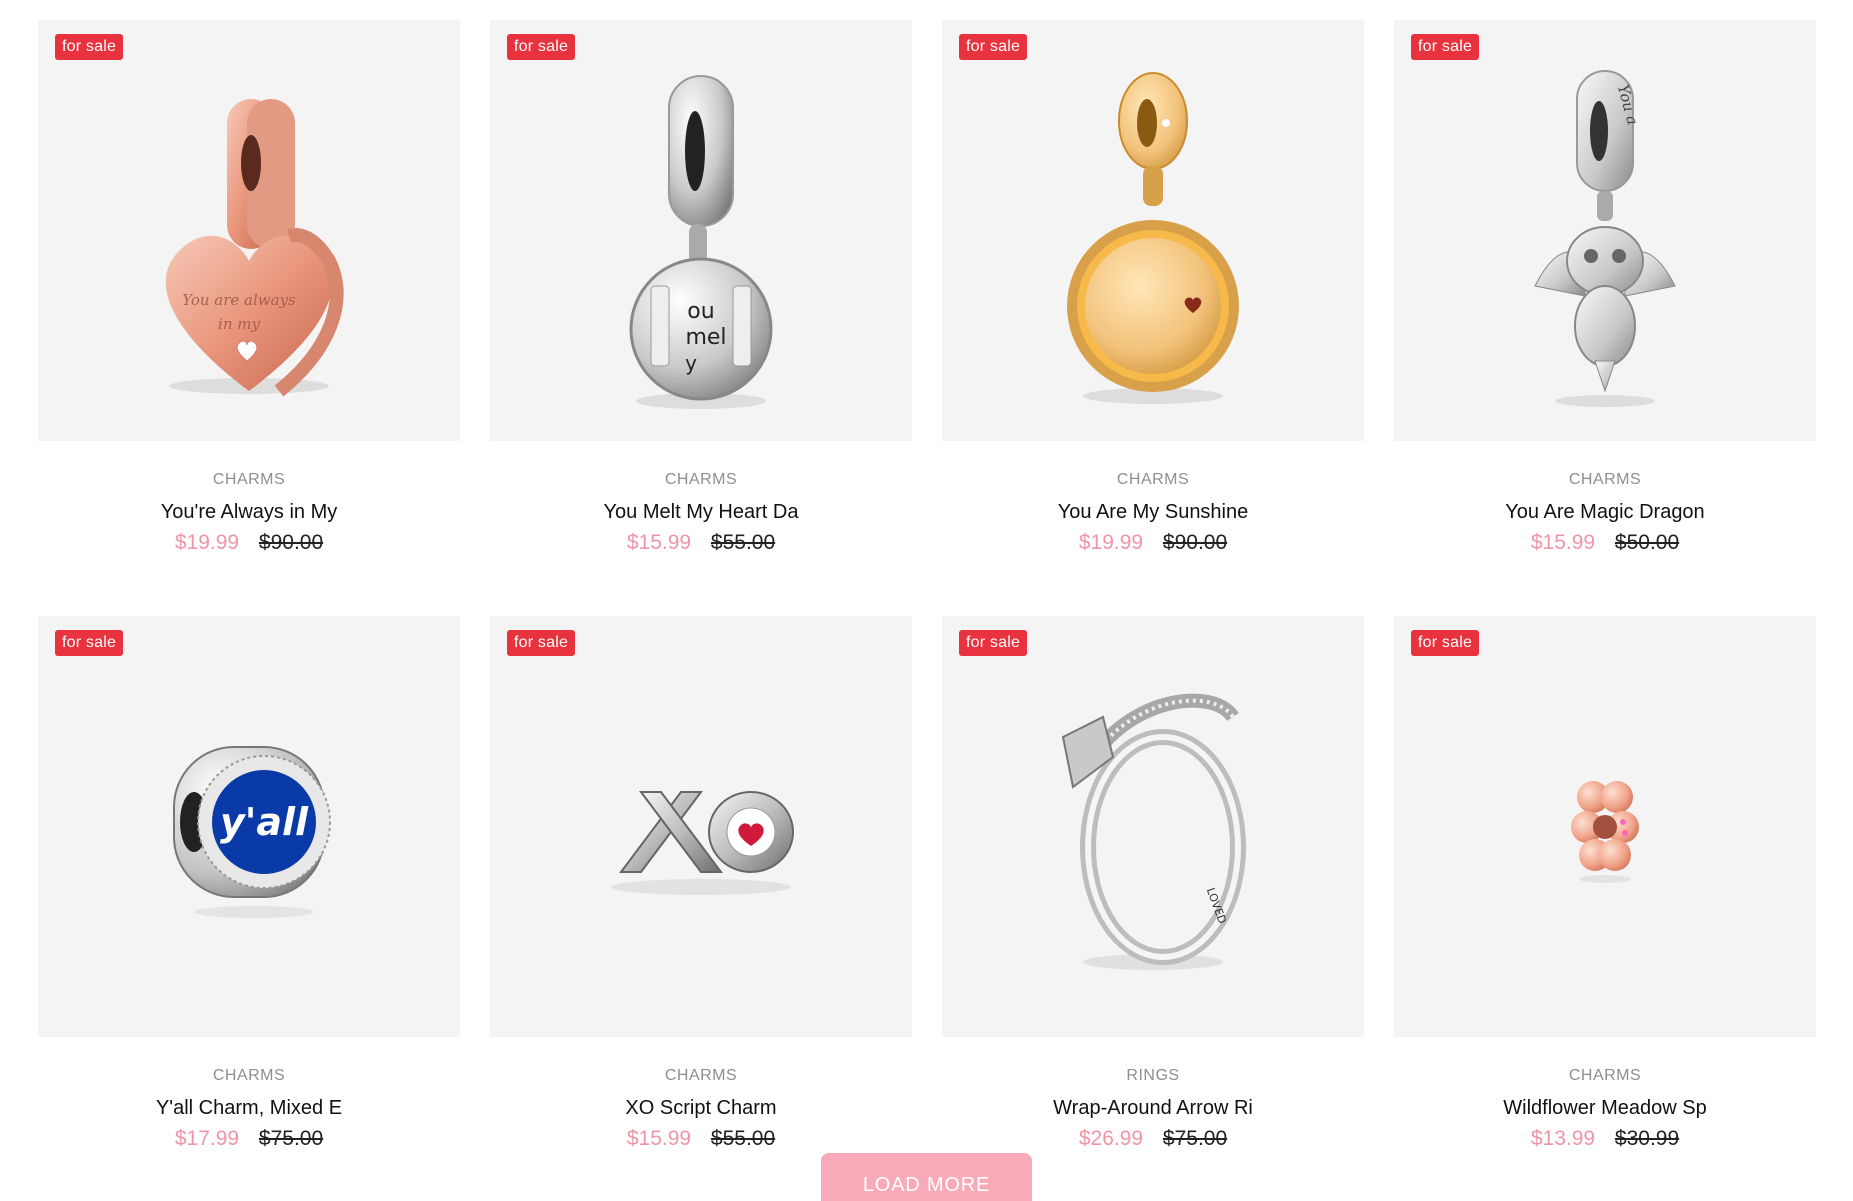 Image resolution: width=1853 pixels, height=1201 pixels. What do you see at coordinates (700, 311) in the screenshot?
I see `melt-engraving-line1: ou` at bounding box center [700, 311].